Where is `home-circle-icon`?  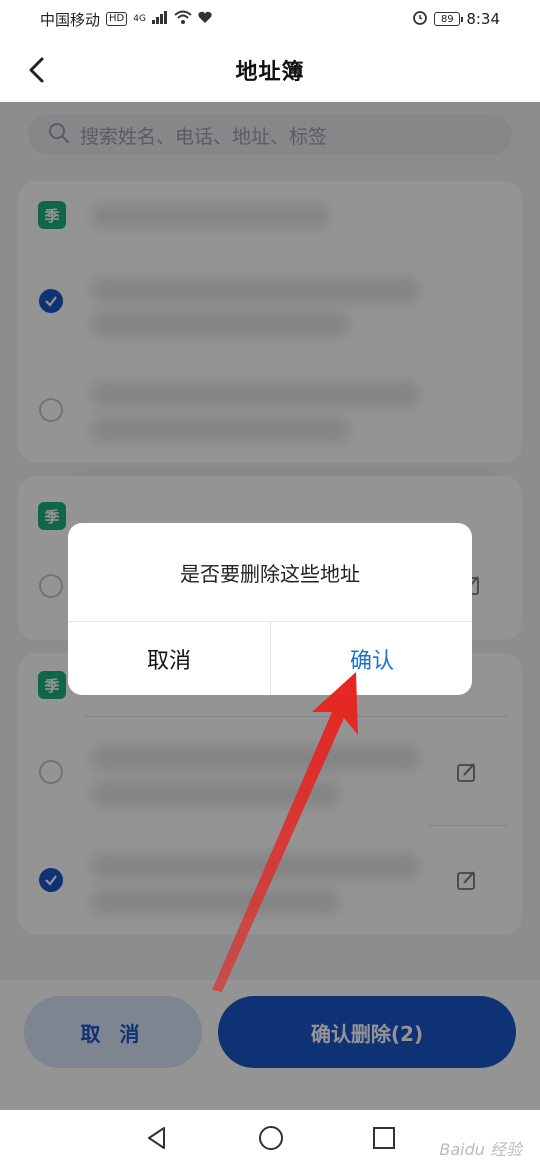 home-circle-icon is located at coordinates (271, 1140).